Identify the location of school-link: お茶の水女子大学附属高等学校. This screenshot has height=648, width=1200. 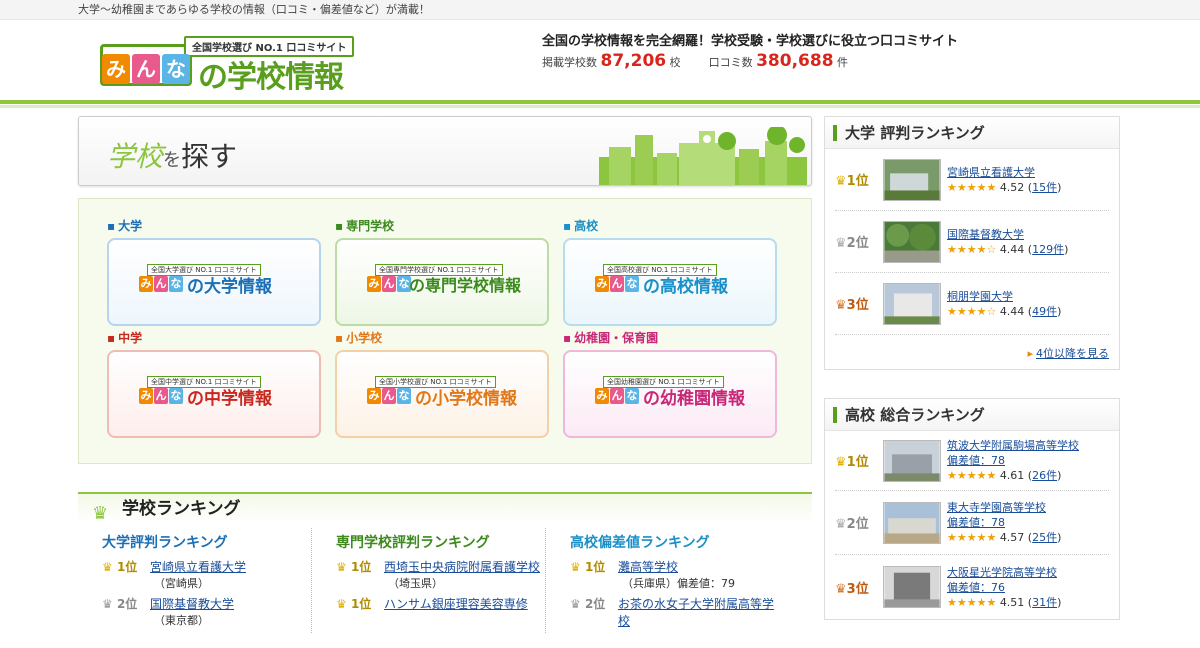
(696, 612).